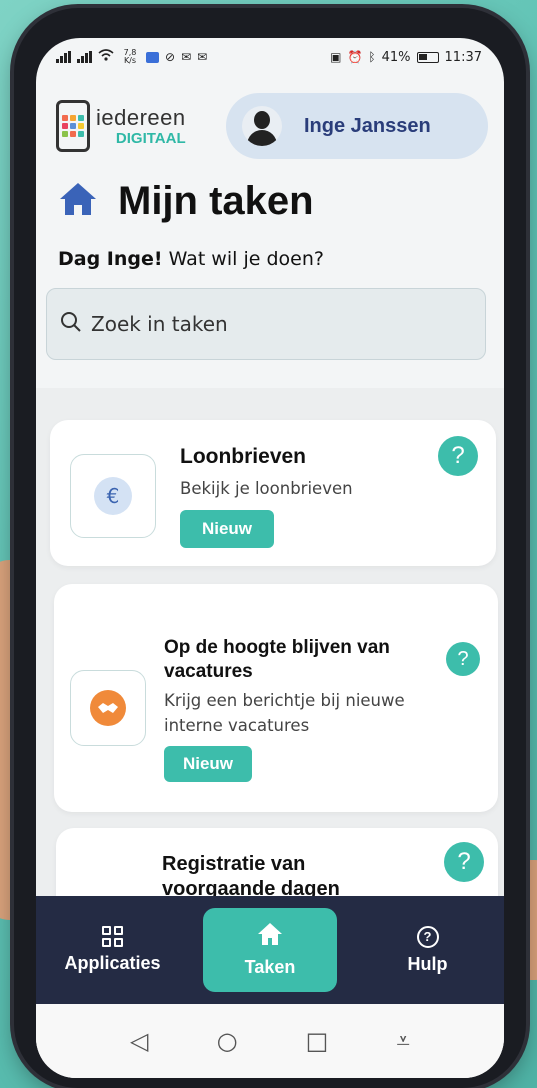  Describe the element at coordinates (243, 259) in the screenshot. I see `greeting-question: Wat wil je doen?` at that location.